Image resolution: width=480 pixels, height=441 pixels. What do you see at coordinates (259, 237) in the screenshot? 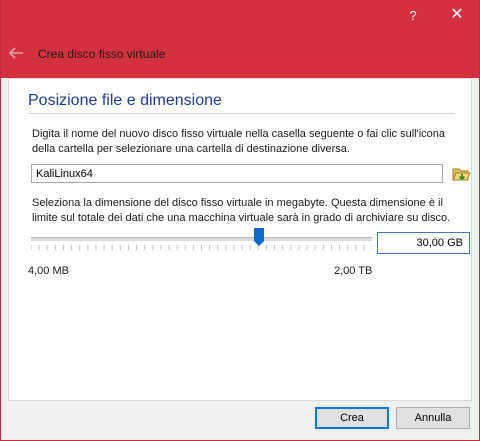
I see `size-slider-thumb` at bounding box center [259, 237].